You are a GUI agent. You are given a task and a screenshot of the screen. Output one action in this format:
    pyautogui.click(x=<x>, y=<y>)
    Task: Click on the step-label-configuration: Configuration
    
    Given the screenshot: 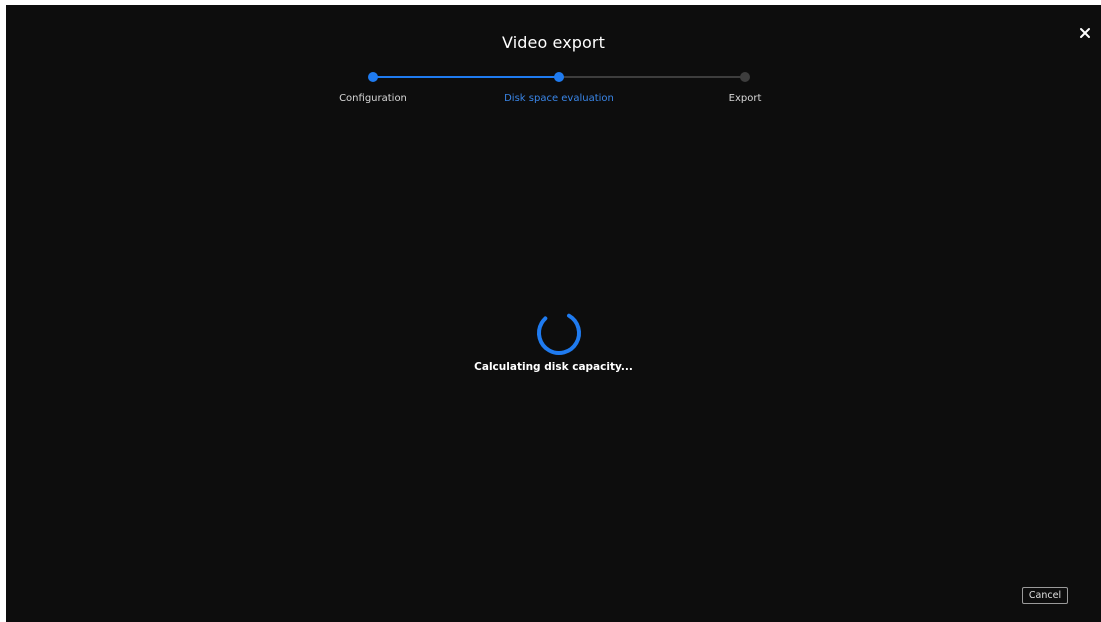 What is the action you would take?
    pyautogui.click(x=373, y=98)
    